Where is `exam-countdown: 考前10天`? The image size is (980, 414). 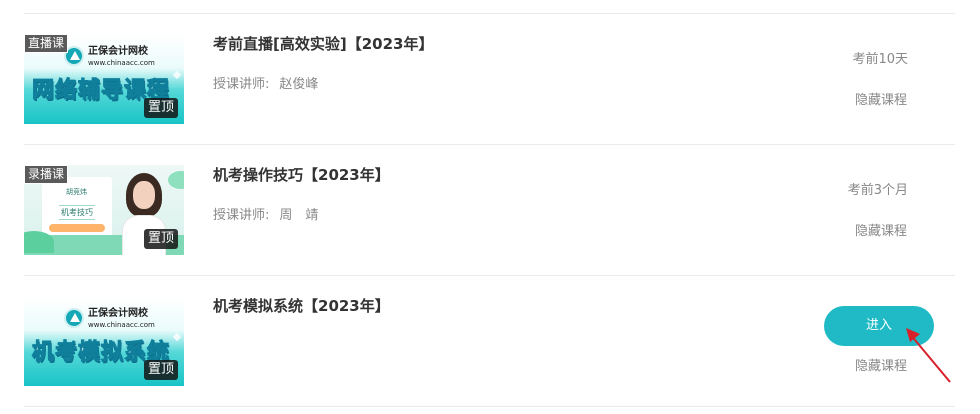
exam-countdown: 考前10天 is located at coordinates (880, 59).